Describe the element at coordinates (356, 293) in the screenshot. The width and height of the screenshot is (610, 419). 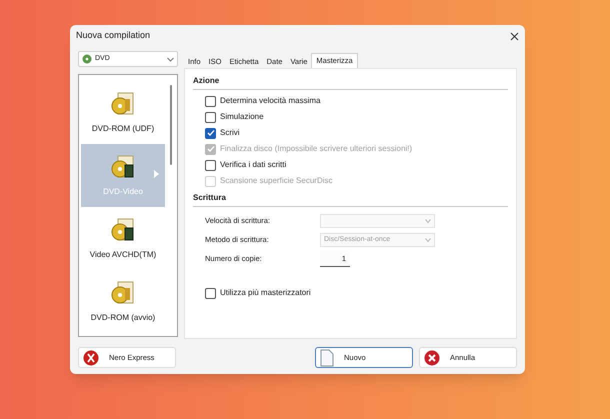
I see `checkbox-option: Utilizza più masterizzatori` at that location.